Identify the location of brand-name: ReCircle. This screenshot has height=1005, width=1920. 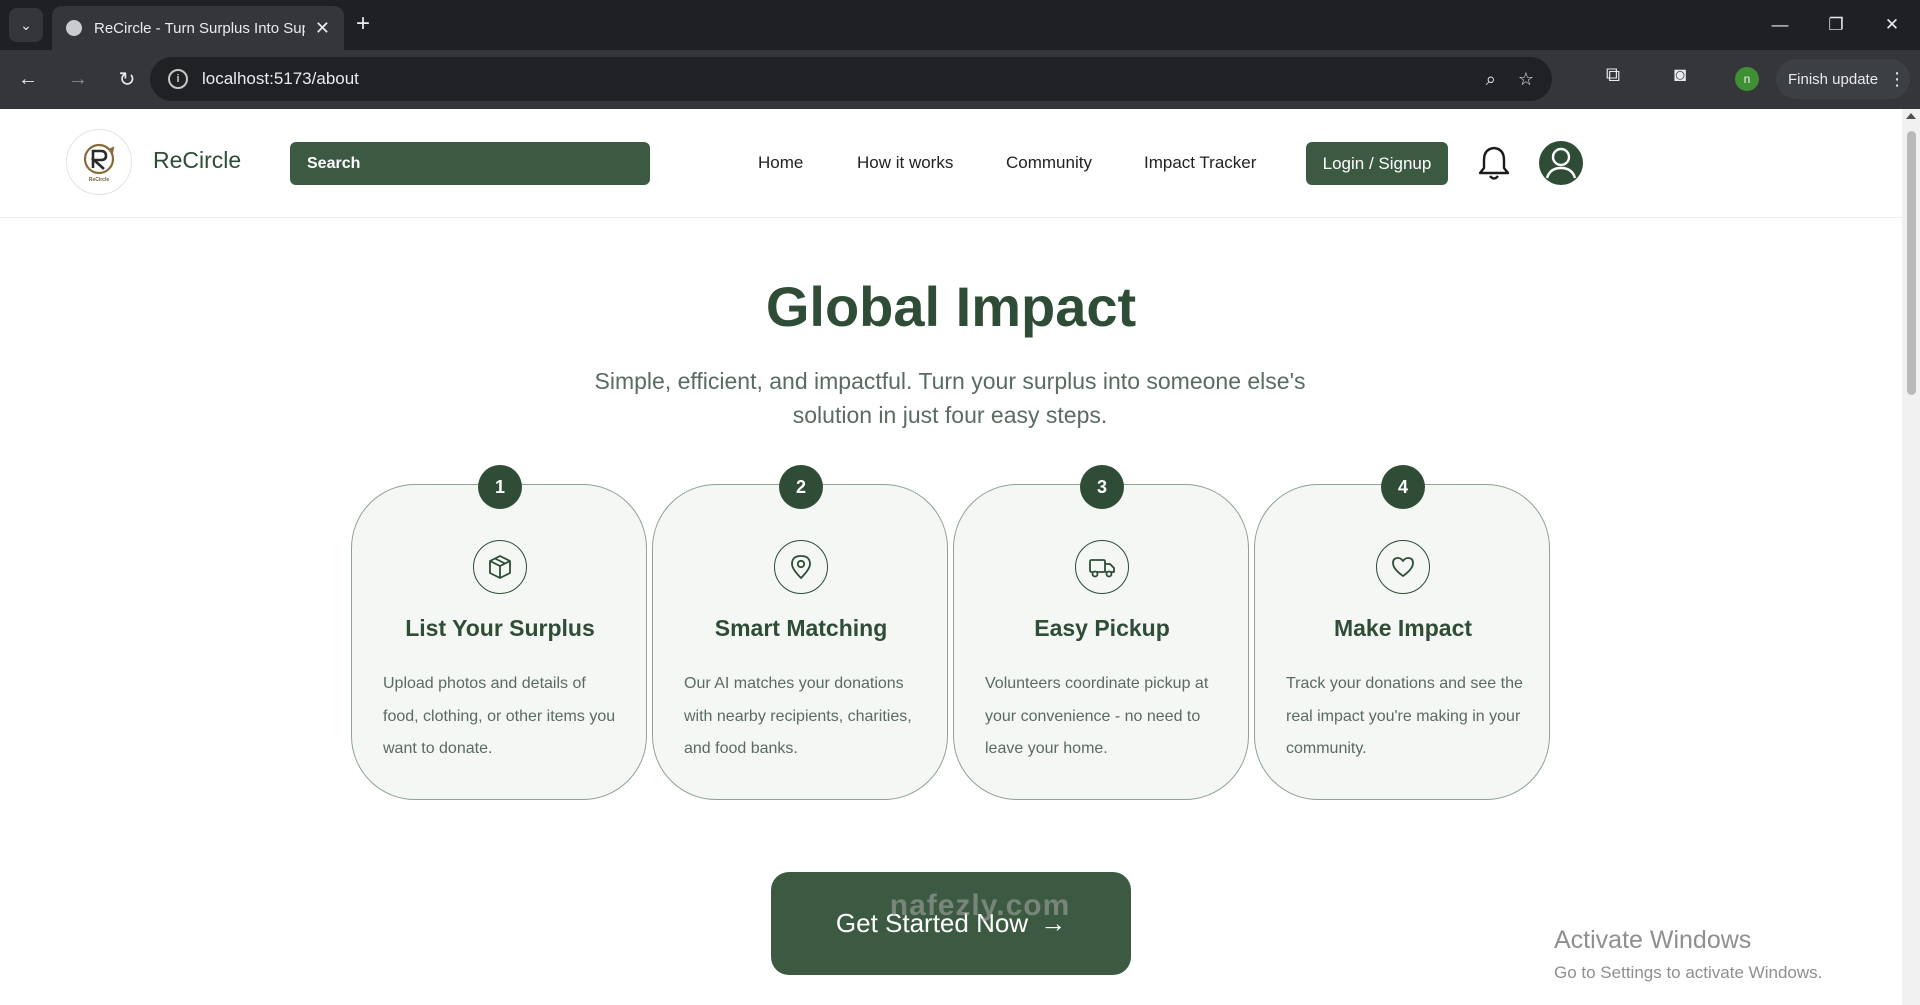
(197, 160).